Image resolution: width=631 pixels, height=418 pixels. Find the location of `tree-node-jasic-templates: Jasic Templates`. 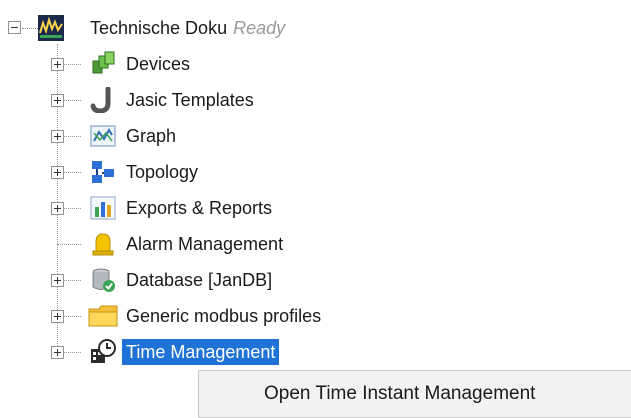

tree-node-jasic-templates: Jasic Templates is located at coordinates (160, 100).